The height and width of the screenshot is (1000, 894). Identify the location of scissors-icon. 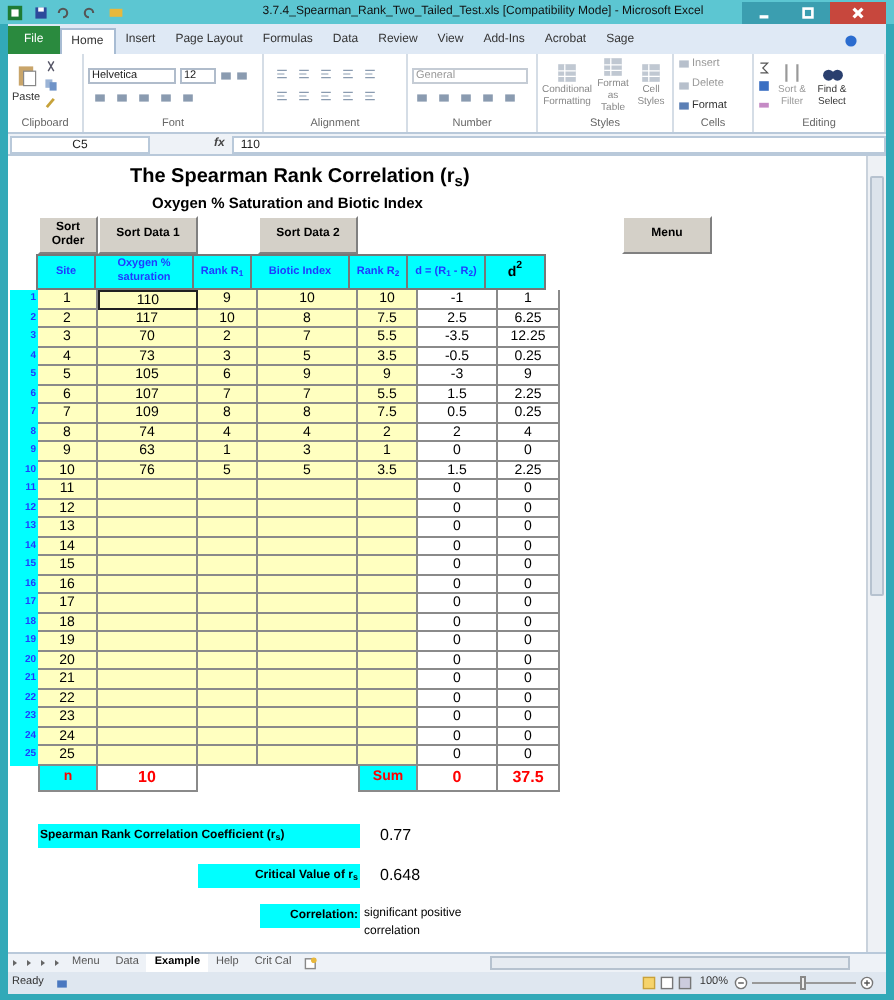
(51, 67).